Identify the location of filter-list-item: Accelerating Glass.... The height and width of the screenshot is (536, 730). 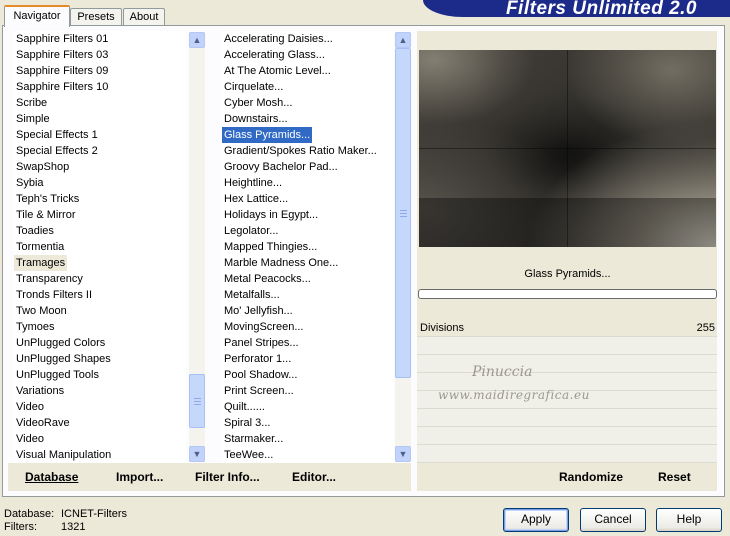
(308, 55).